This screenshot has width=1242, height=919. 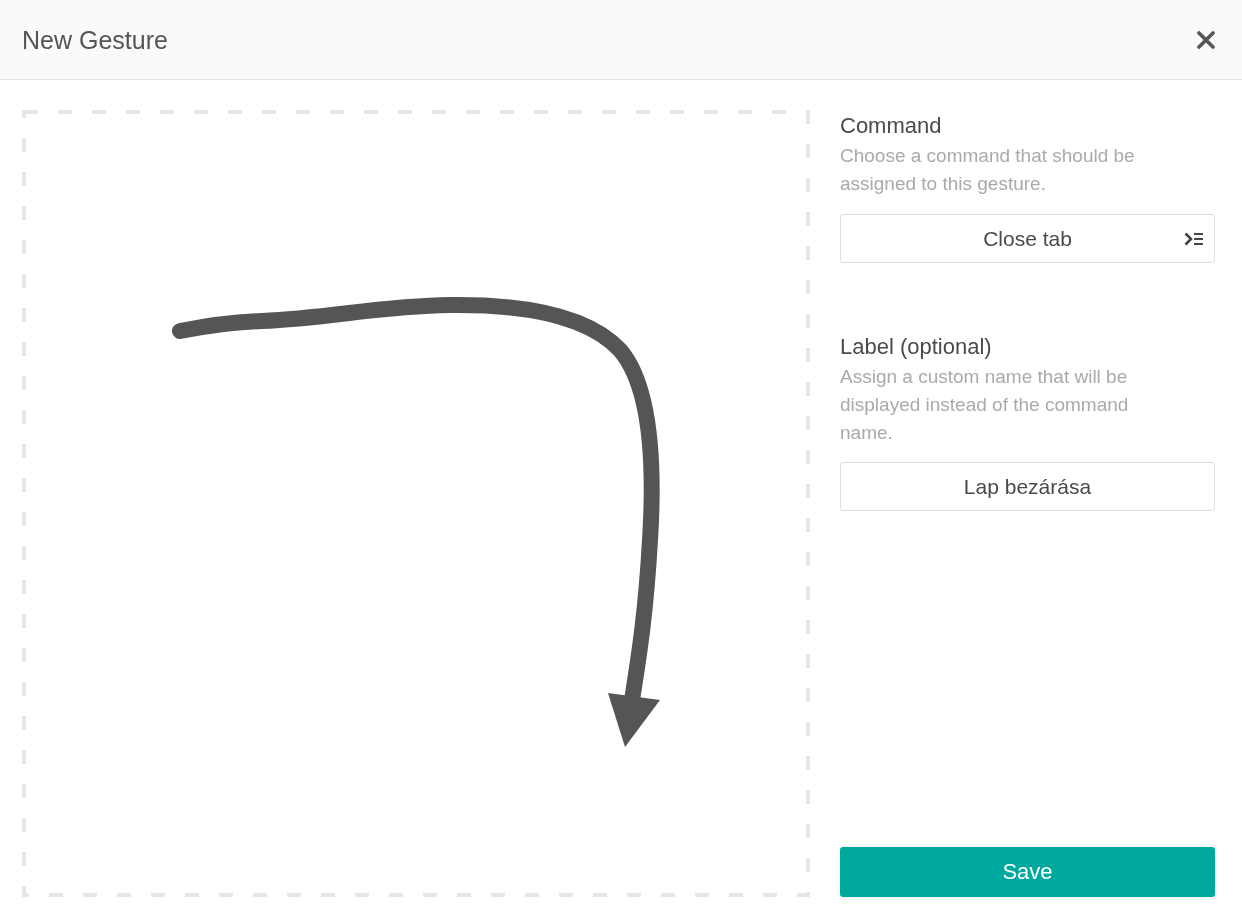 I want to click on command-heading: Command, so click(x=891, y=126).